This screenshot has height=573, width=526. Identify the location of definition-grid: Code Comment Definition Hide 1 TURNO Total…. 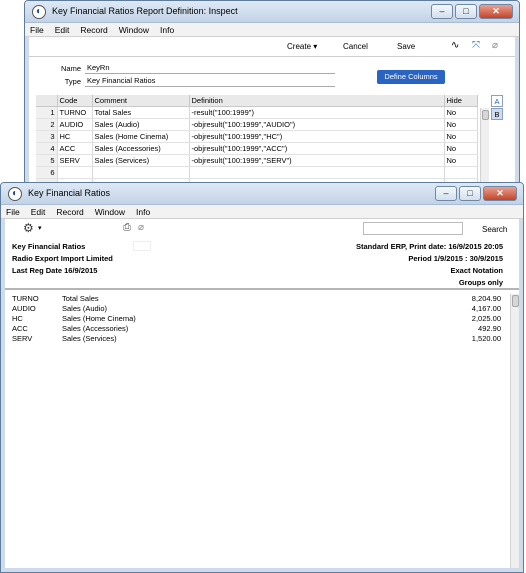
(257, 143).